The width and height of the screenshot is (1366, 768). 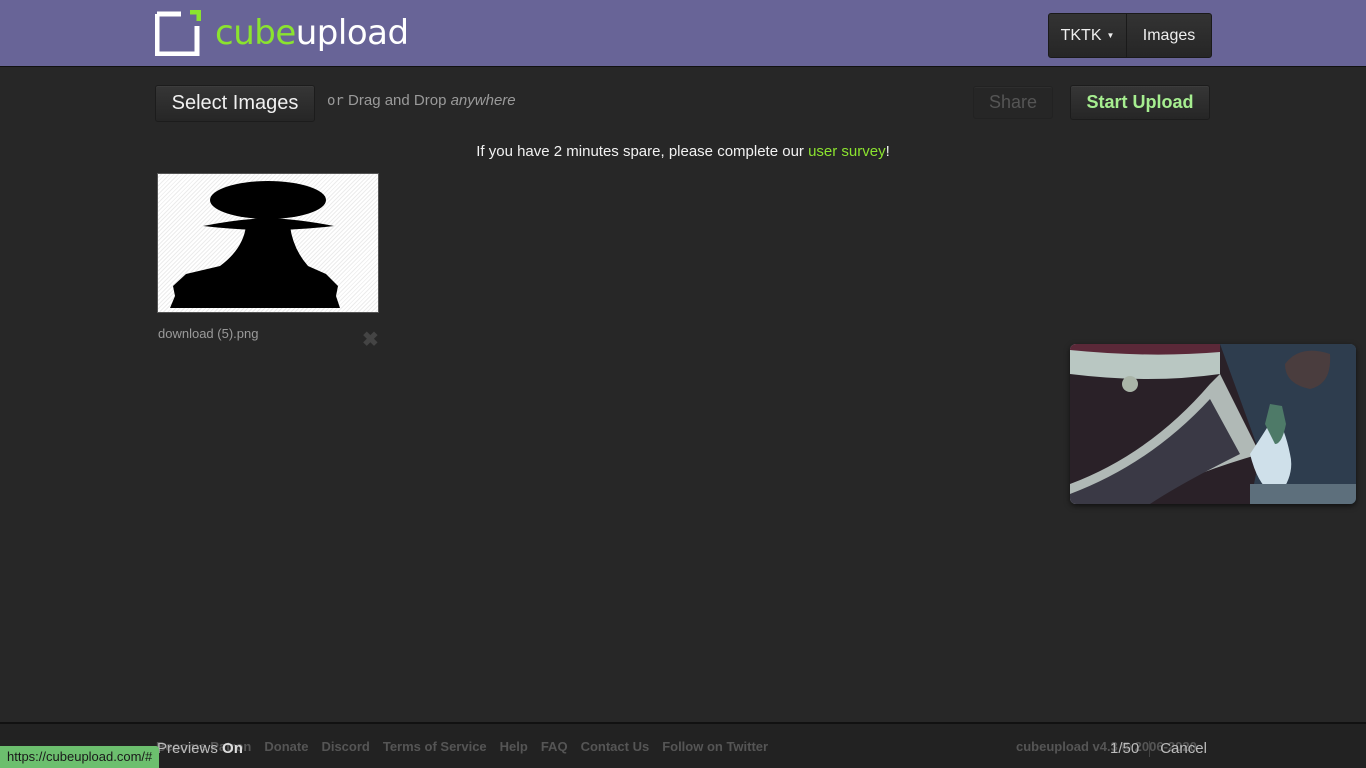 I want to click on survey-suffix: !, so click(x=887, y=151).